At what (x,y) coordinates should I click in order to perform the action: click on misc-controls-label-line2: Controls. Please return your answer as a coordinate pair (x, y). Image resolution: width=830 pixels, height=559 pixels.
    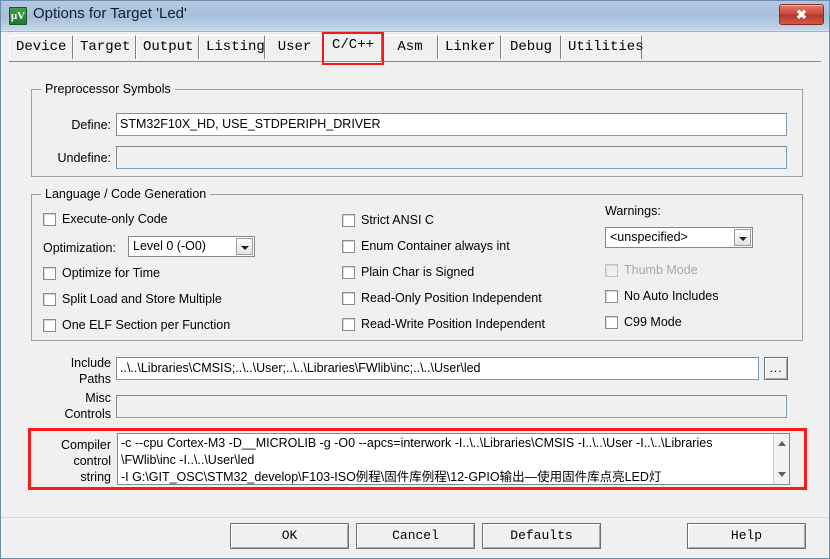
    Looking at the image, I should click on (87, 414).